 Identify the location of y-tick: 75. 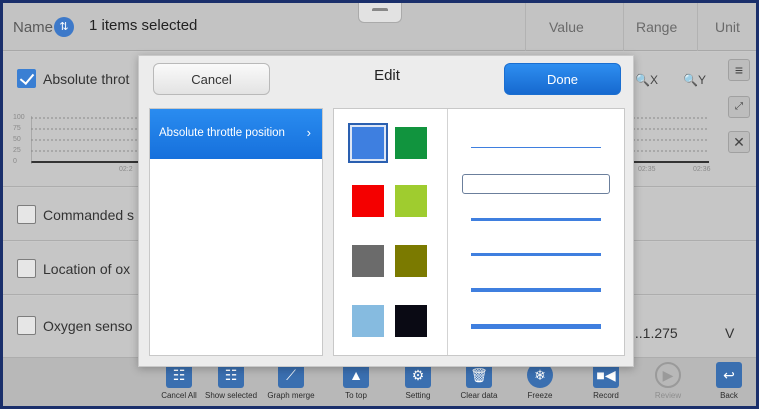
(17, 128).